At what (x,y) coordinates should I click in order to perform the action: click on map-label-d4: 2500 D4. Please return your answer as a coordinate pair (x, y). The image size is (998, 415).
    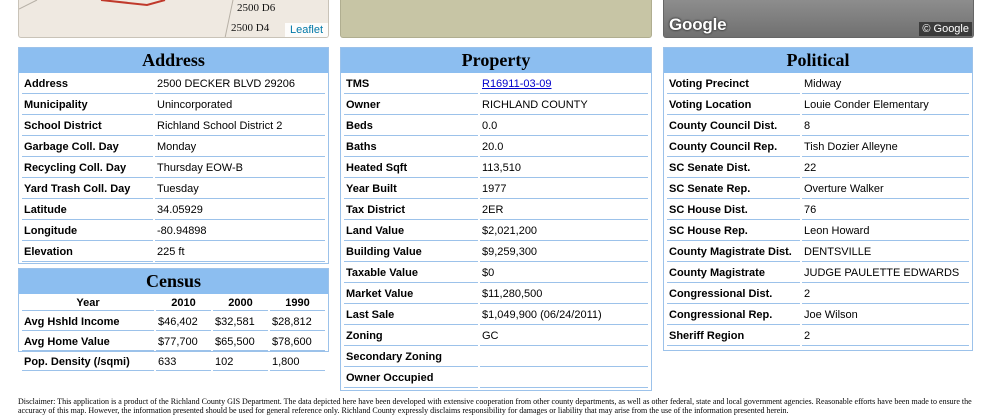
    Looking at the image, I should click on (250, 28).